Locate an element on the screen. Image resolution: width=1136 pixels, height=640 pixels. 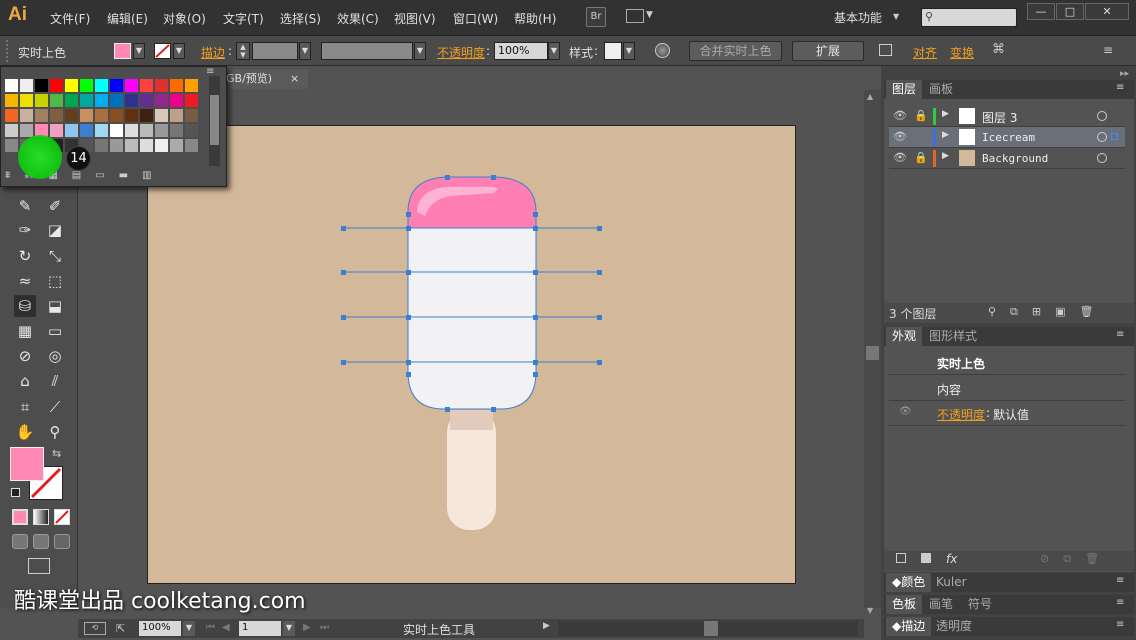
appearance-title: 实时上色 is located at coordinates (961, 364).